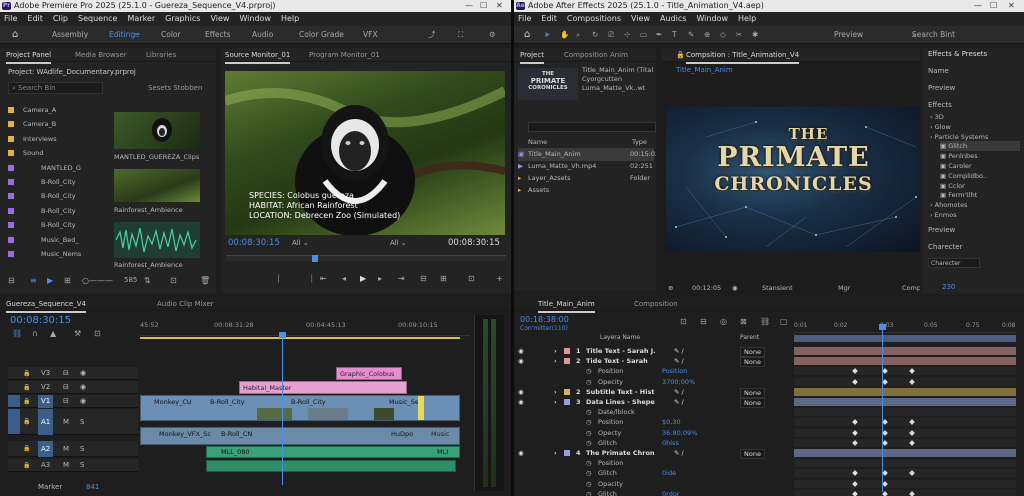 This screenshot has height=496, width=1024. Describe the element at coordinates (185, 304) in the screenshot. I see `tab-audio-clip-mixer: Audio Clip Mixer` at that location.